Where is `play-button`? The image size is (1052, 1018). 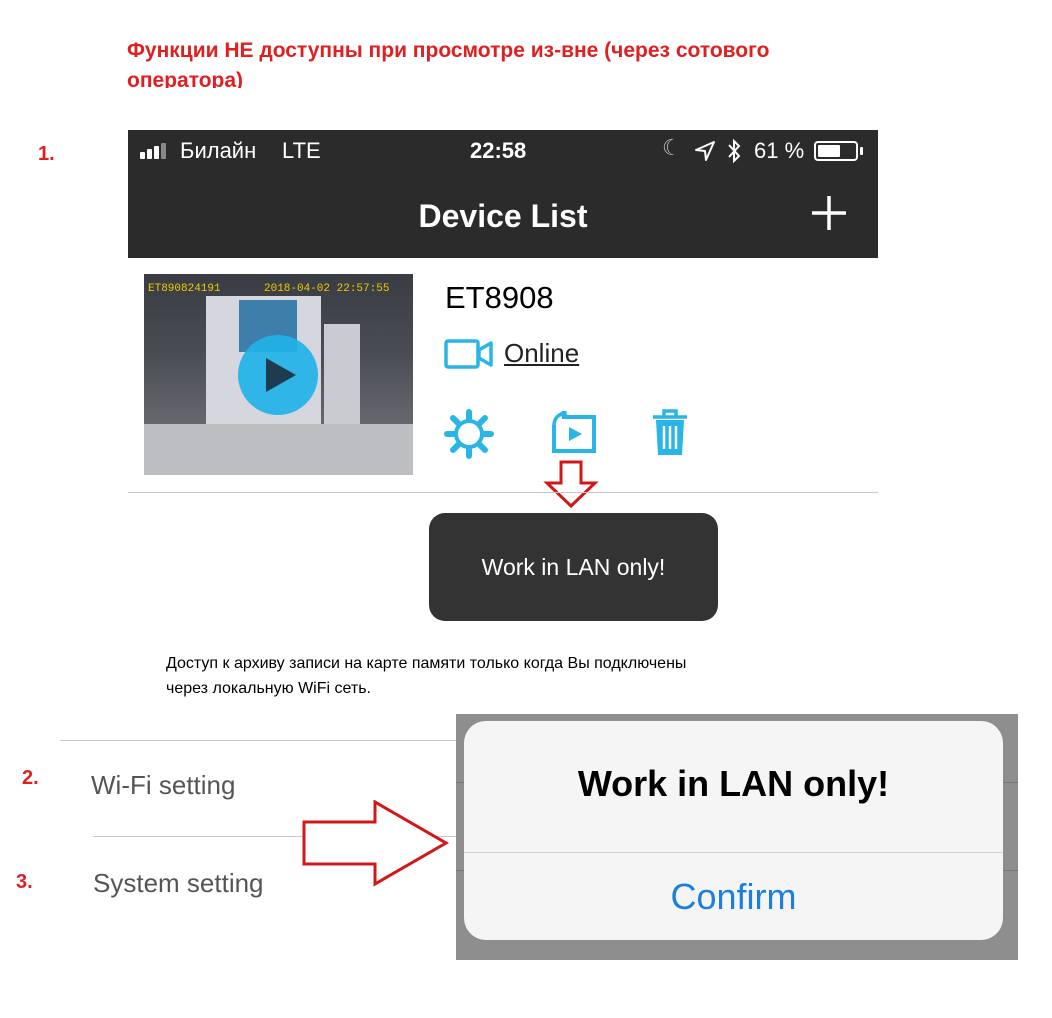
play-button is located at coordinates (278, 375).